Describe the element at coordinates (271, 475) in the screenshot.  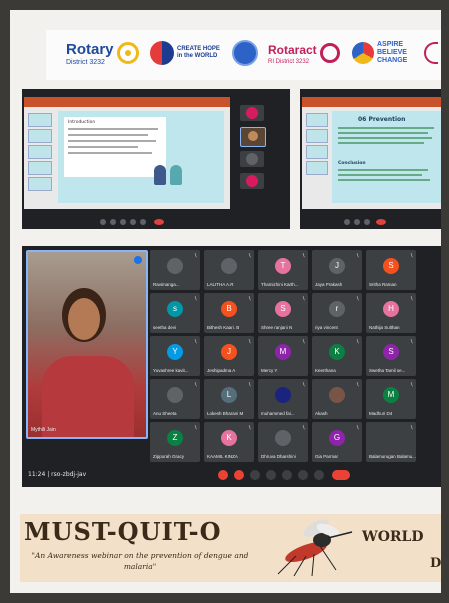
I see `emoji-button` at that location.